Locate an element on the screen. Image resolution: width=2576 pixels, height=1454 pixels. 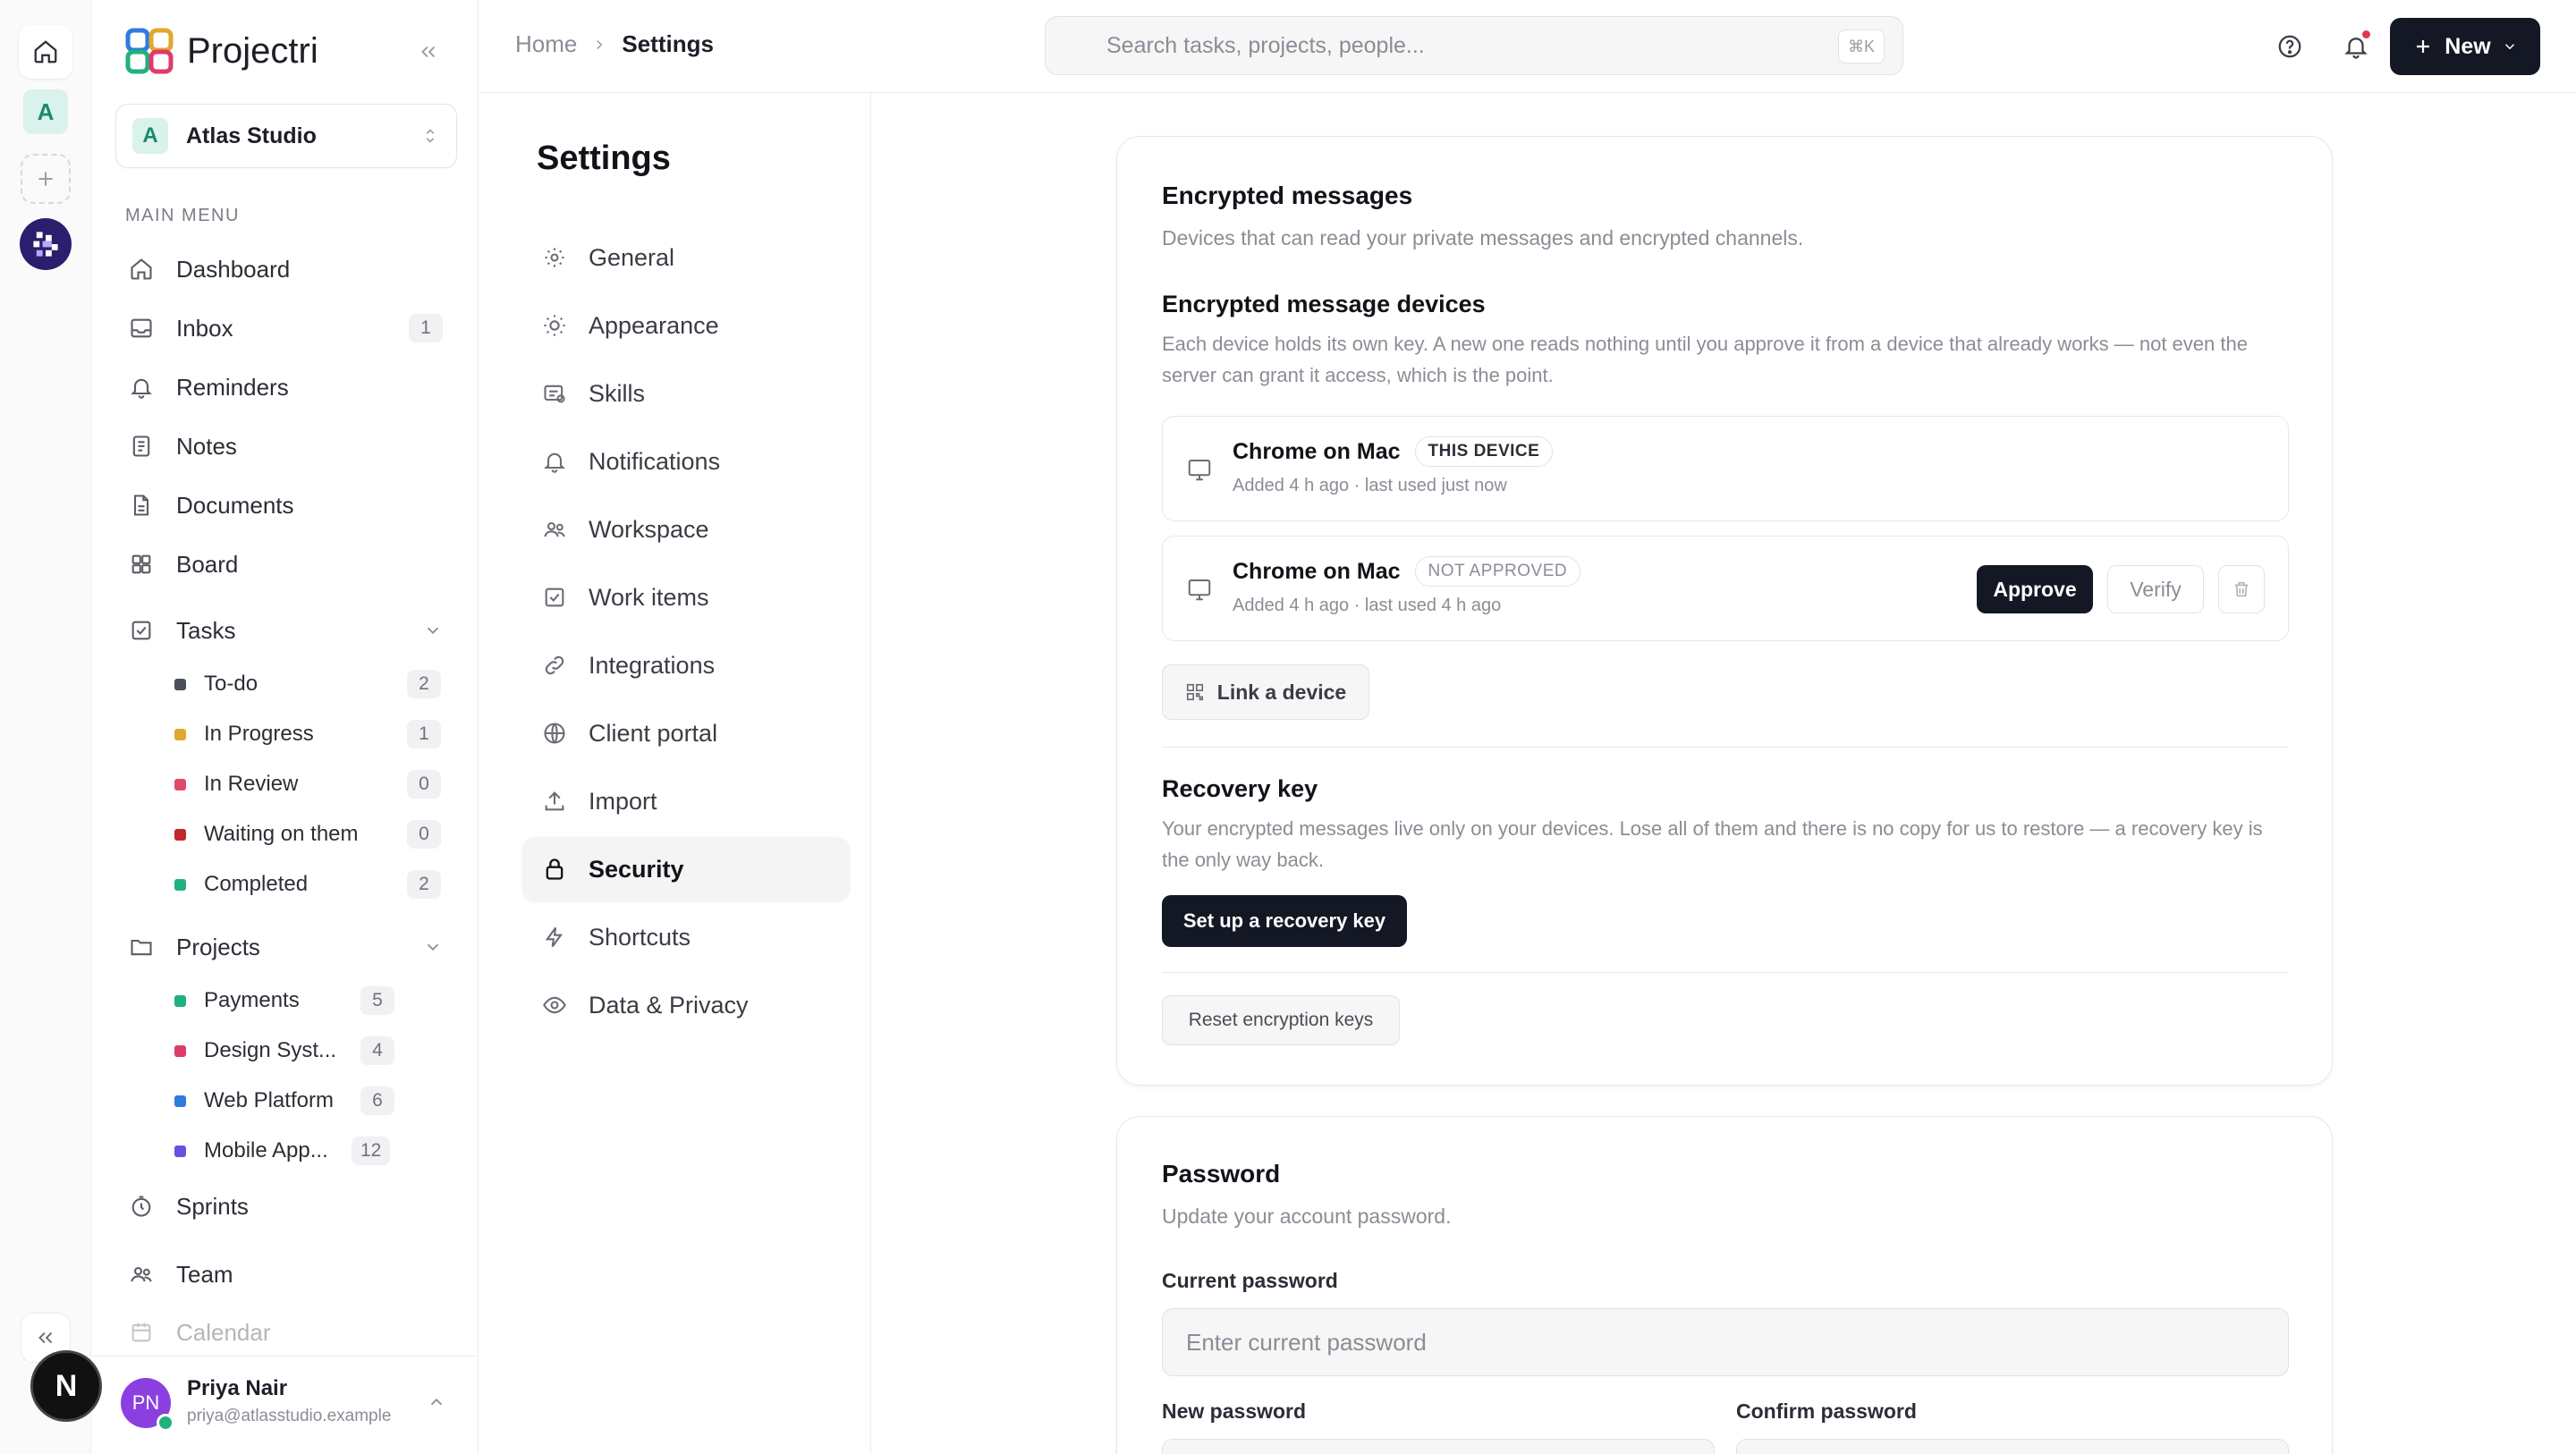
new-button: New is located at coordinates (2465, 46).